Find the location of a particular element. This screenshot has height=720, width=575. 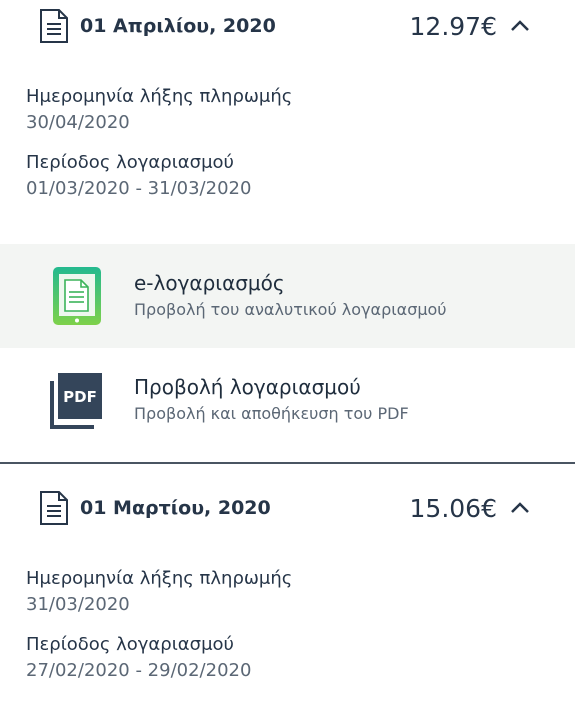

tablet-document-icon is located at coordinates (77, 296).